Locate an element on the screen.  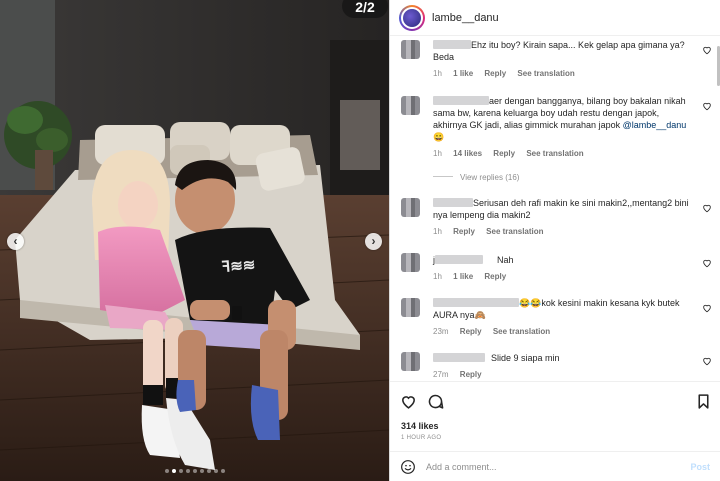
comment-meta: 27m Reply is located at coordinates (562, 375).